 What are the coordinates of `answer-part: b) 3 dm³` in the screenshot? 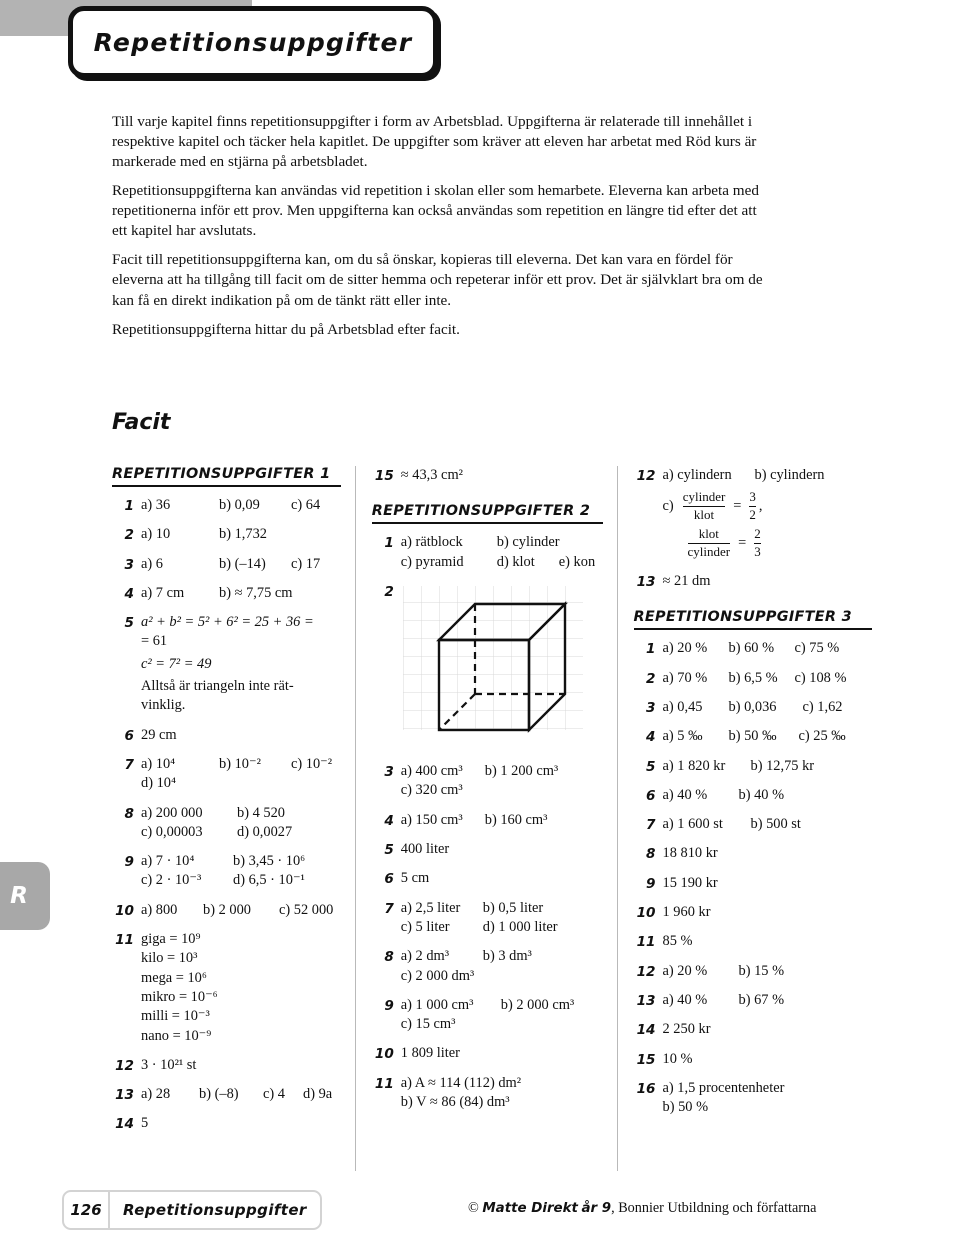 It's located at (507, 956).